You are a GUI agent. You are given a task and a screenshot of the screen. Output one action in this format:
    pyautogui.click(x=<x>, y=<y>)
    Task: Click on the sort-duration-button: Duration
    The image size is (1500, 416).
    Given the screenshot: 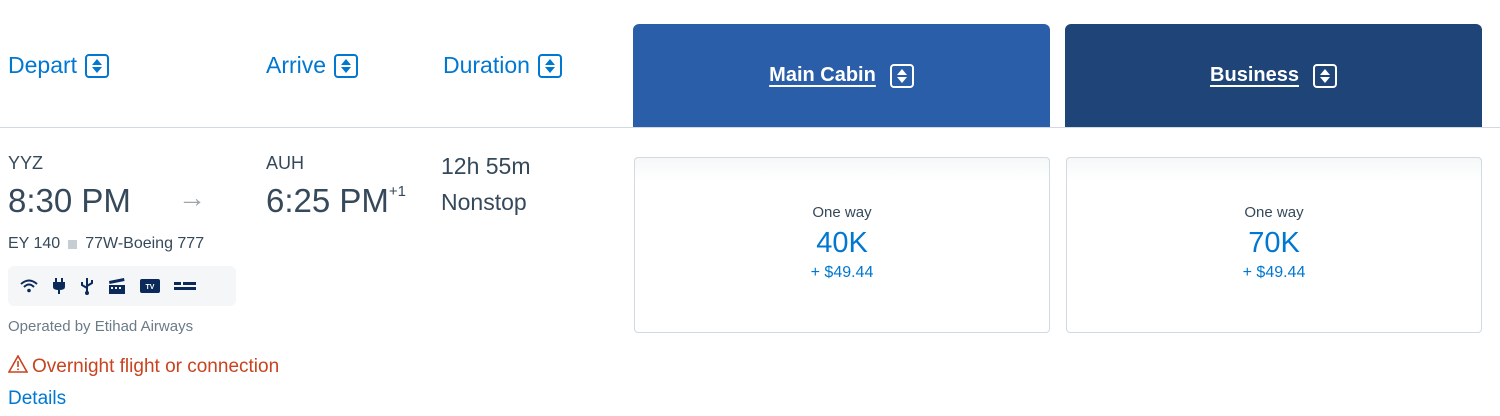 What is the action you would take?
    pyautogui.click(x=502, y=65)
    